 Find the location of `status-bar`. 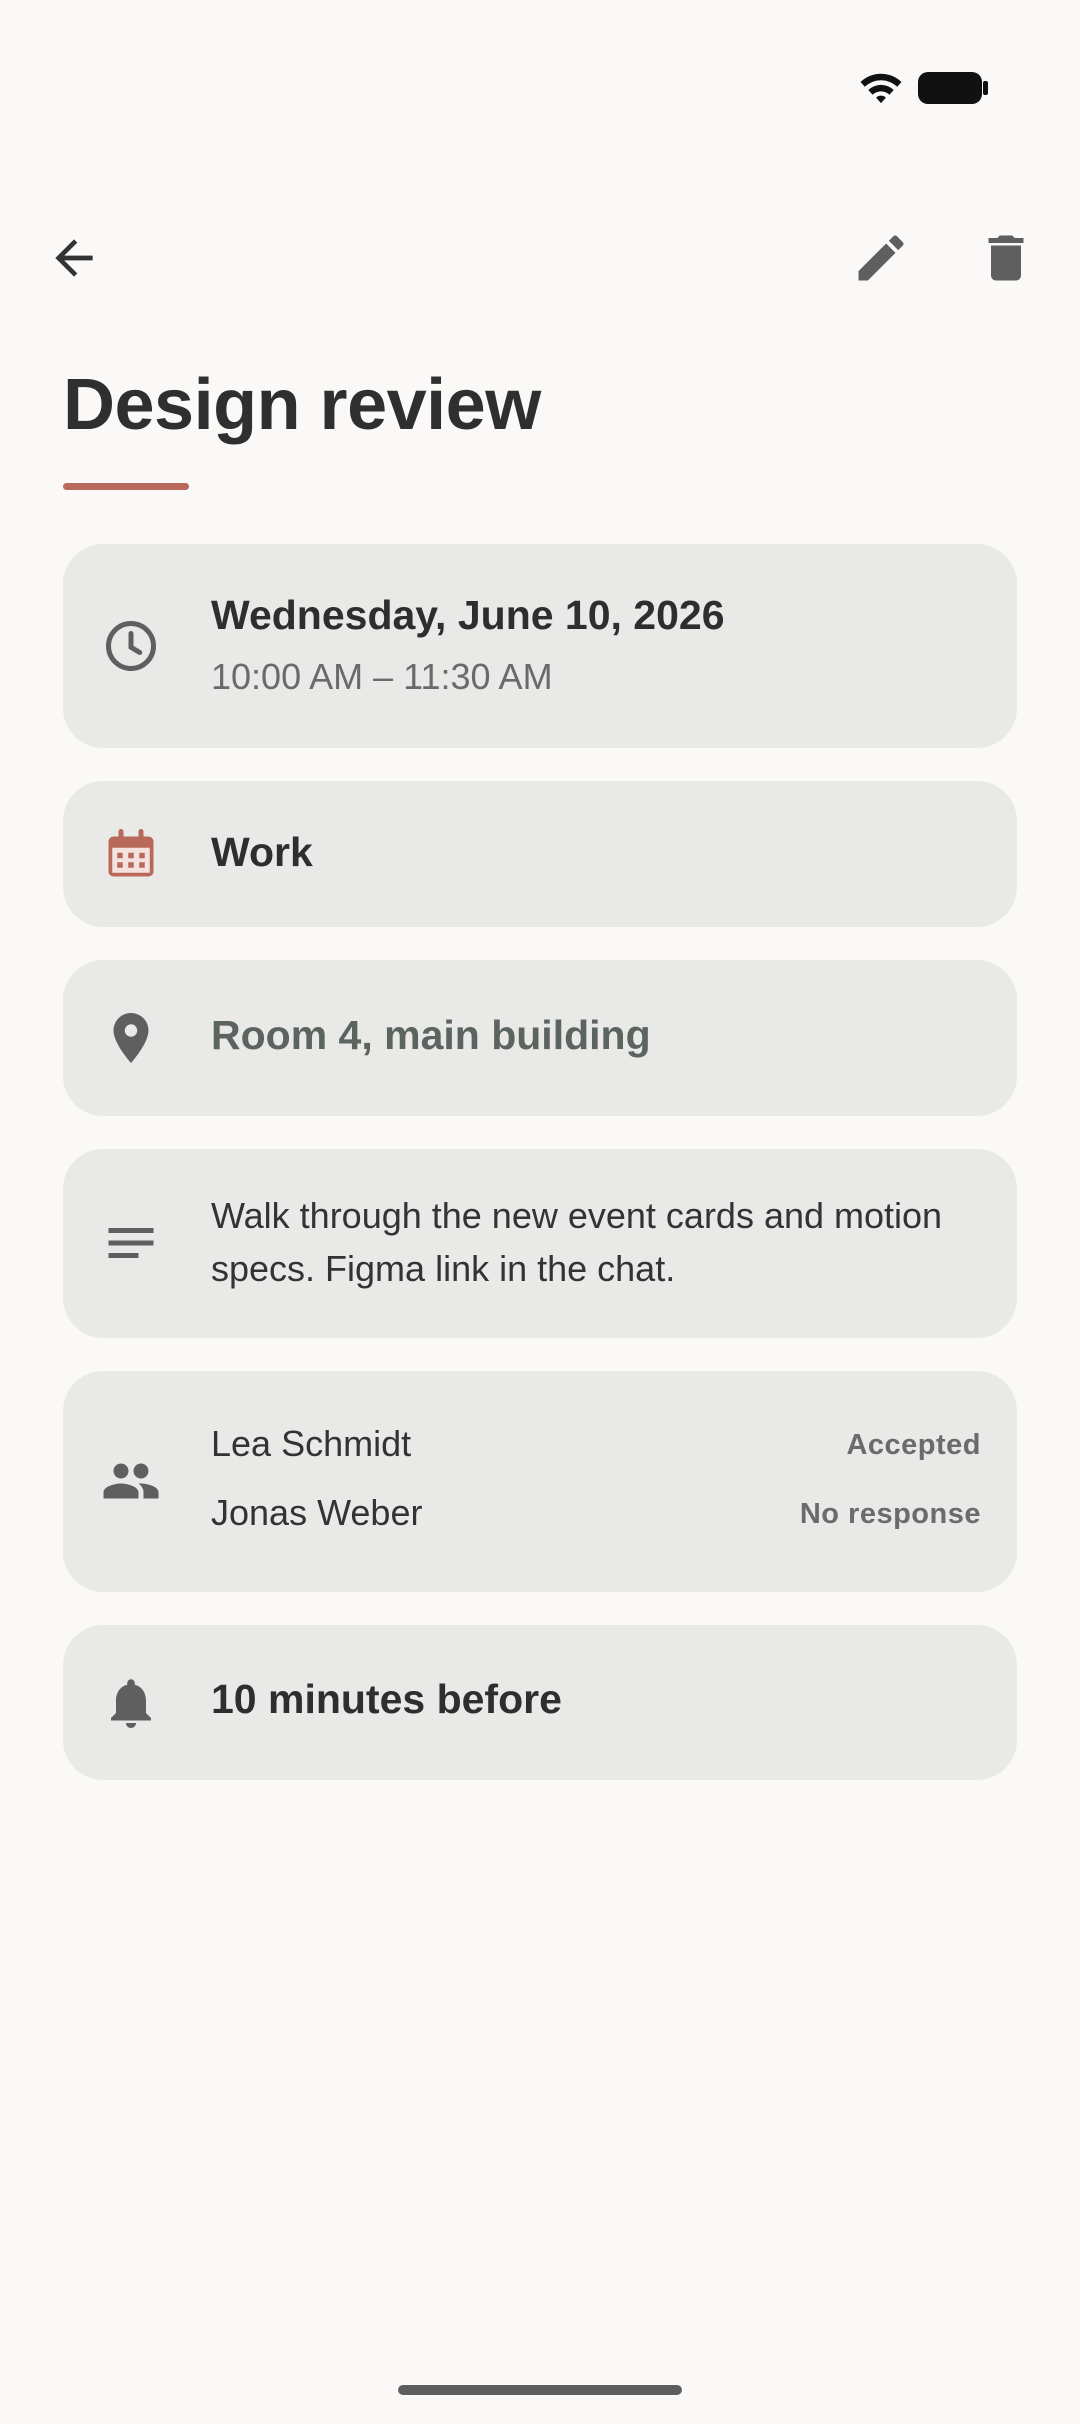

status-bar is located at coordinates (540, 60).